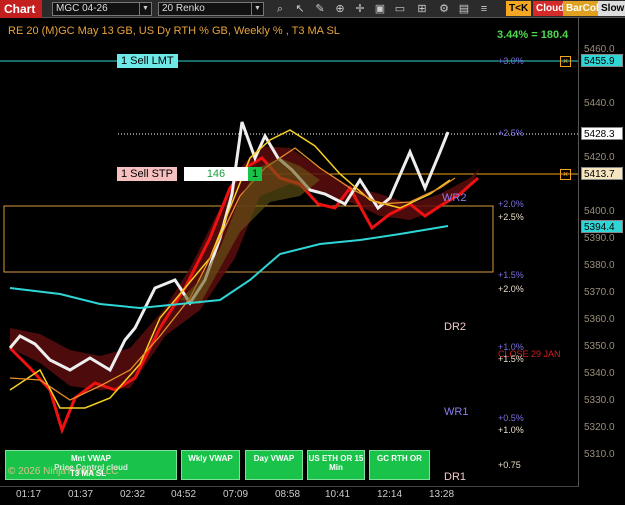 This screenshot has width=625, height=505. I want to click on stop-qty-readout: 1, so click(255, 174).